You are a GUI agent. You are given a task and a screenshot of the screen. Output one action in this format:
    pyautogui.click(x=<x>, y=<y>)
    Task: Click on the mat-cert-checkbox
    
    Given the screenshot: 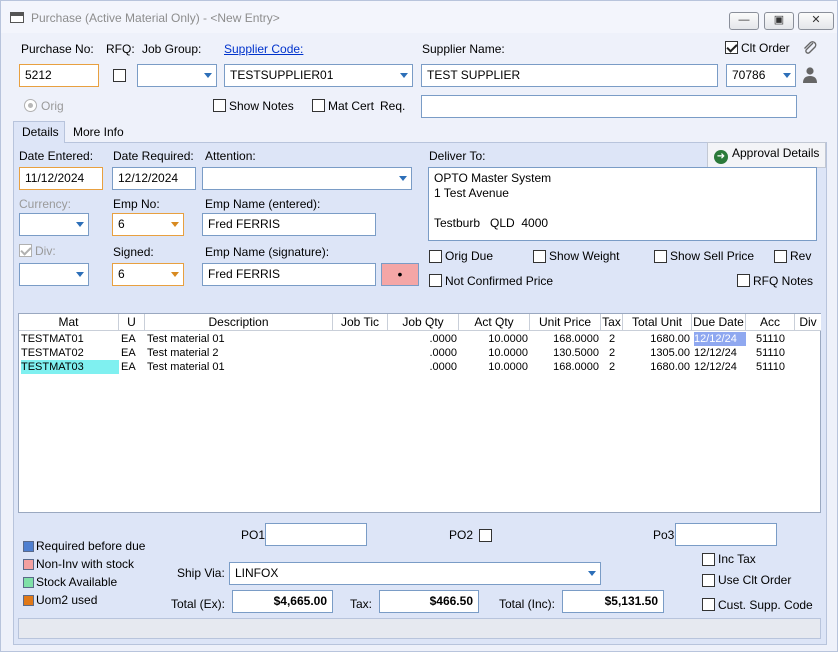 What is the action you would take?
    pyautogui.click(x=318, y=105)
    